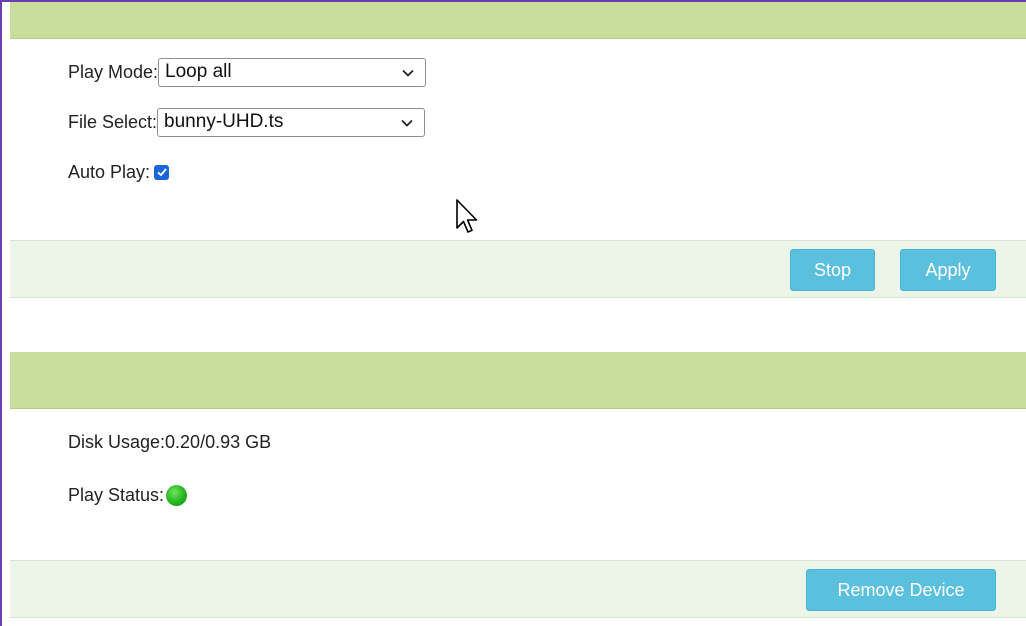 The width and height of the screenshot is (1026, 626). Describe the element at coordinates (198, 71) in the screenshot. I see `play-mode-value: Loop all` at that location.